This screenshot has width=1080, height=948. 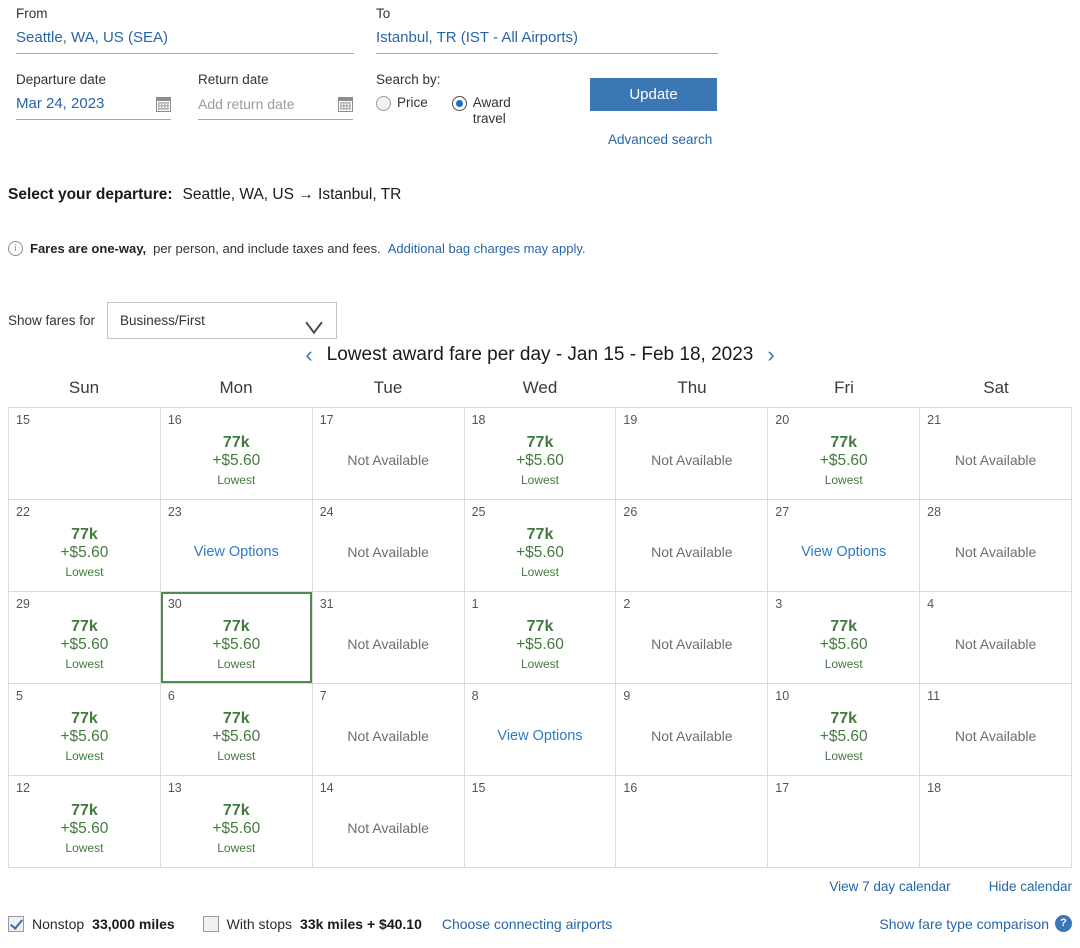 I want to click on calendar-day-cell: 8 View Options, so click(x=540, y=730).